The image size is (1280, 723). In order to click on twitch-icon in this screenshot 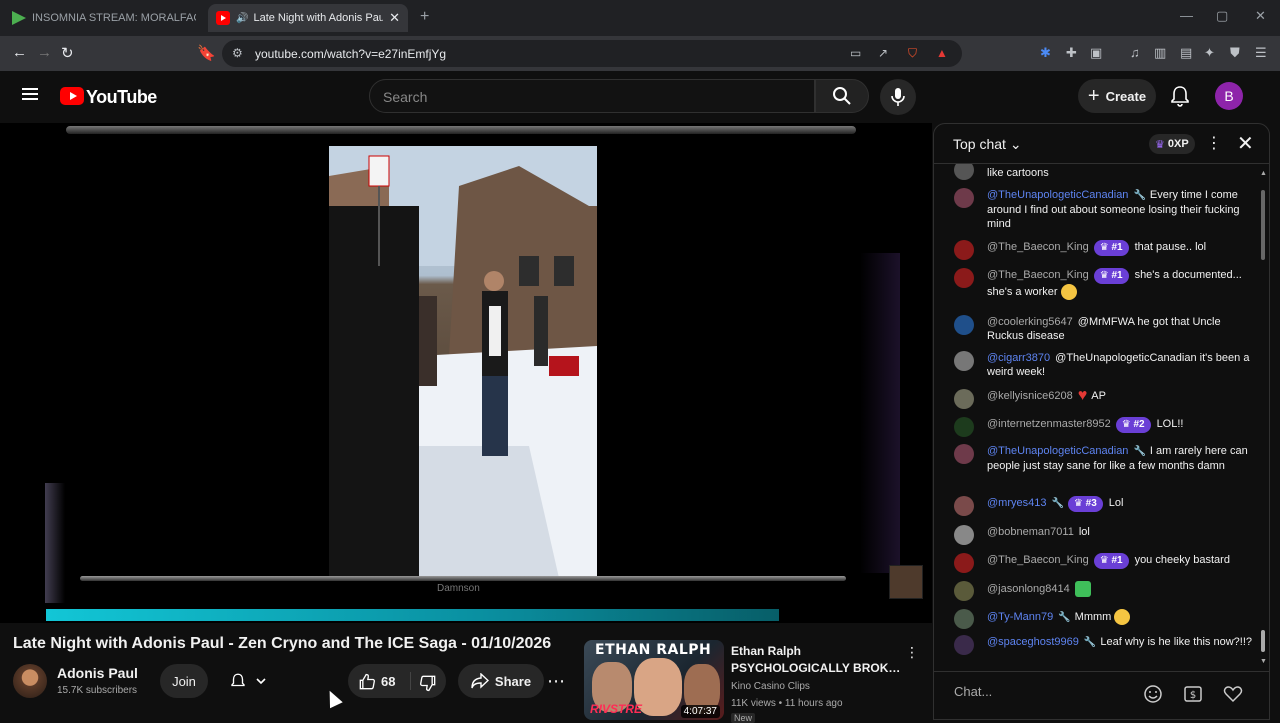, I will do `click(19, 18)`.